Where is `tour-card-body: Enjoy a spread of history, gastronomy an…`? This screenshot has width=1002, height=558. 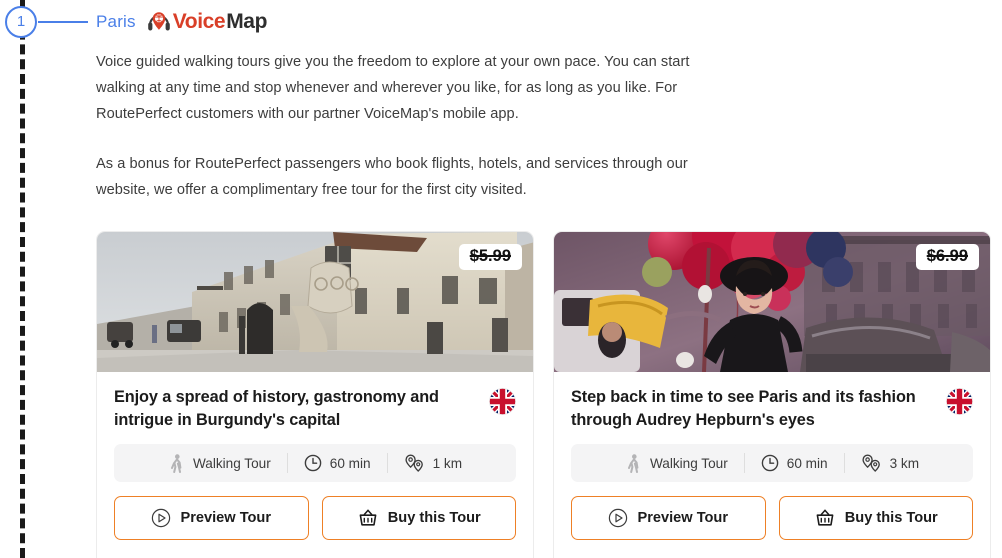
tour-card-body: Enjoy a spread of history, gastronomy an… is located at coordinates (315, 465).